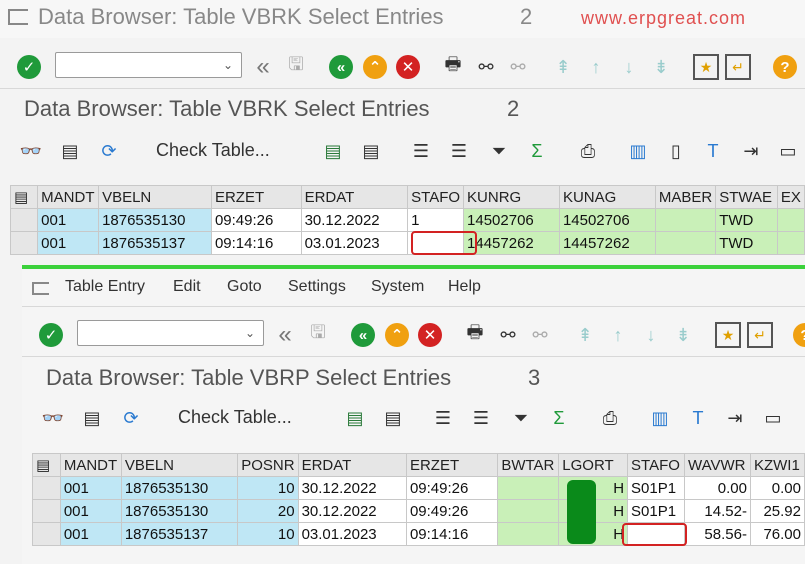  What do you see at coordinates (717, 488) in the screenshot?
I see `cell-wavwr: 0.00` at bounding box center [717, 488].